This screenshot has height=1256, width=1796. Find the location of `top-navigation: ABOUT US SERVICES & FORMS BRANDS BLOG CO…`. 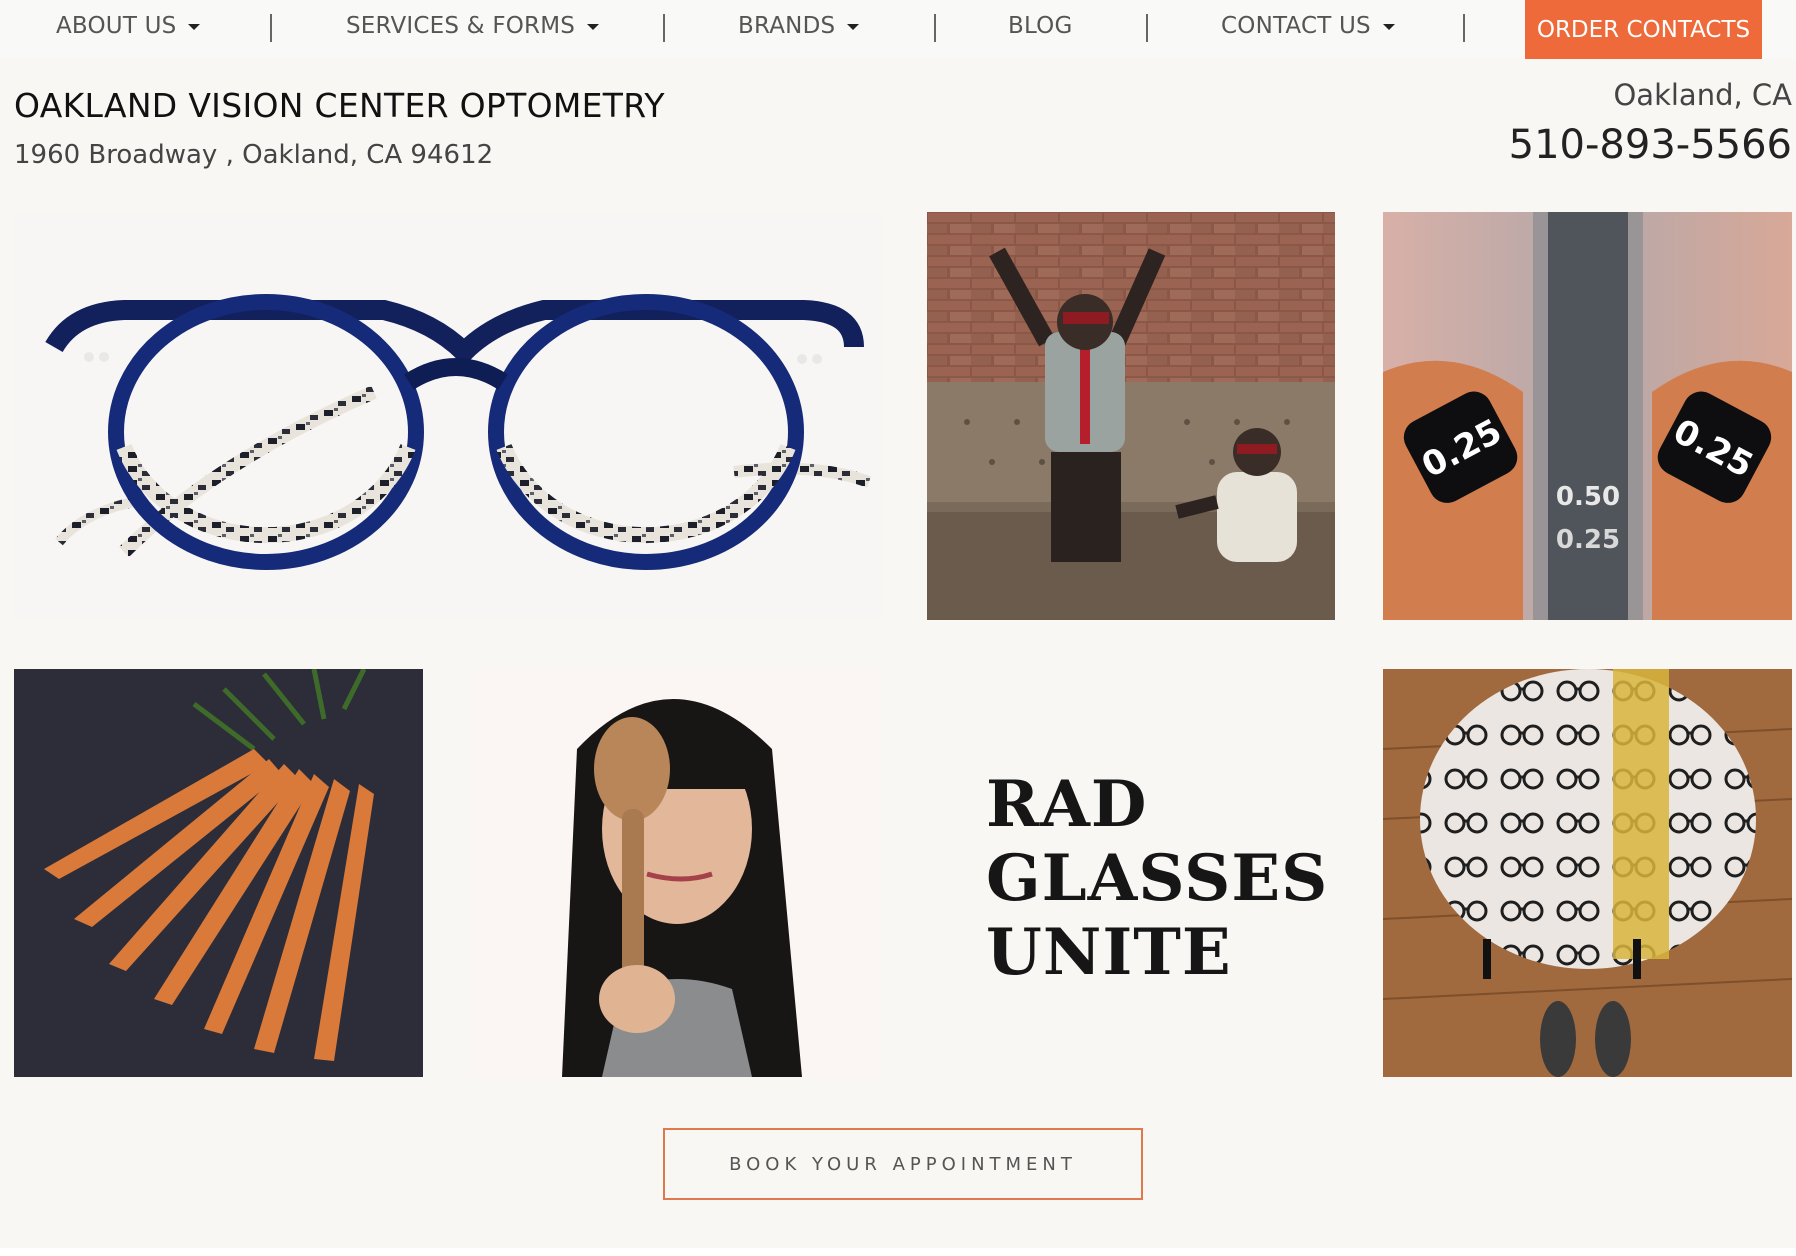

top-navigation: ABOUT US SERVICES & FORMS BRANDS BLOG CO… is located at coordinates (898, 29).